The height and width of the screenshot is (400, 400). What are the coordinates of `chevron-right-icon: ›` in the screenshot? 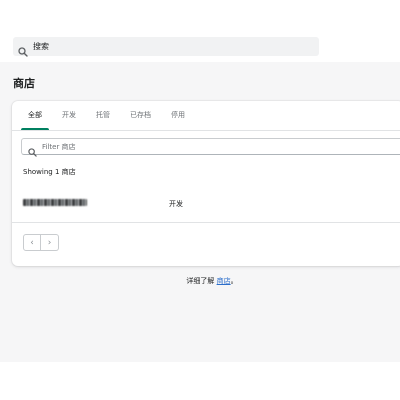 It's located at (49, 242).